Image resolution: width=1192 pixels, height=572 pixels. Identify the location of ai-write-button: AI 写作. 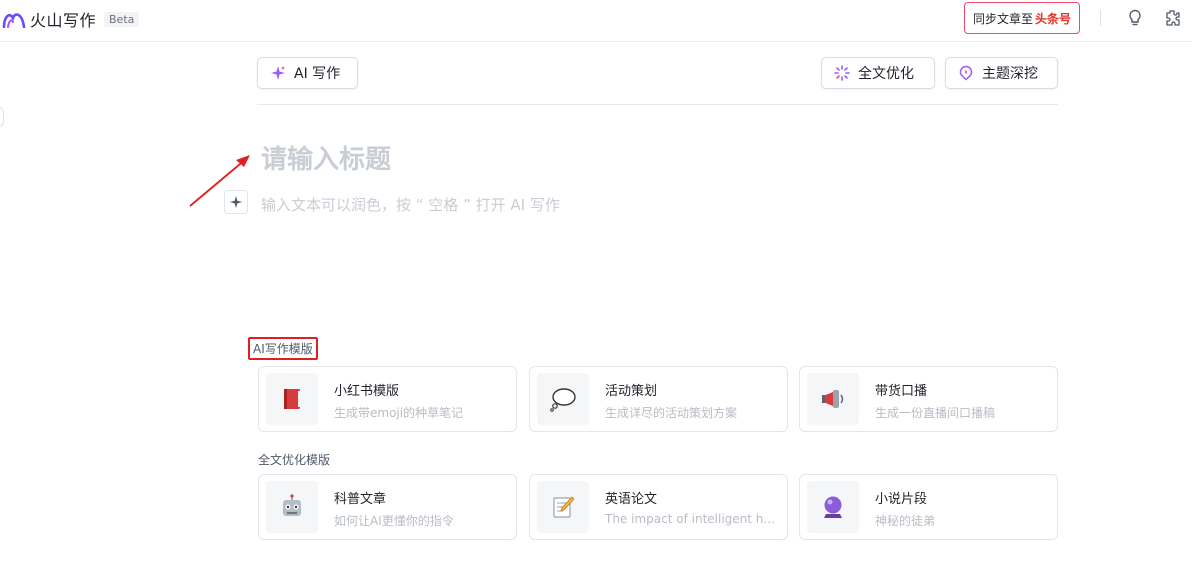
(307, 73).